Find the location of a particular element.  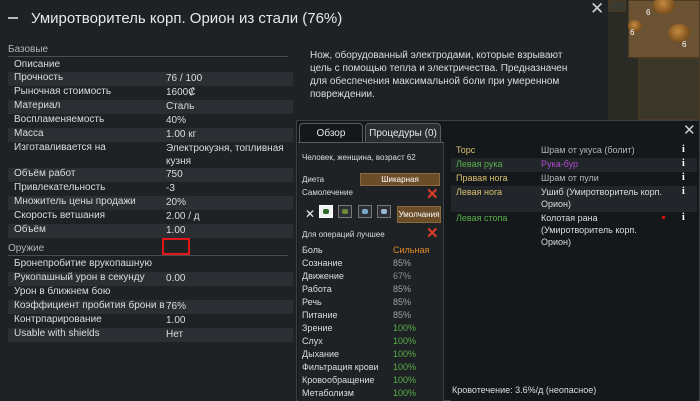

tab-operations: Процедуры (0) is located at coordinates (403, 133).